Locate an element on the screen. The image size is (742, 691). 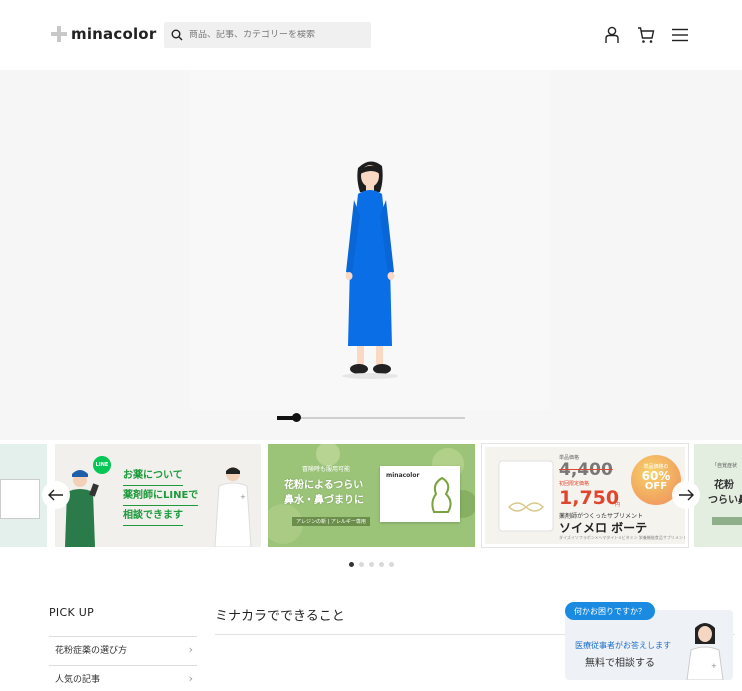
pickup-item-label: 花粉症薬の選び方 is located at coordinates (91, 651).